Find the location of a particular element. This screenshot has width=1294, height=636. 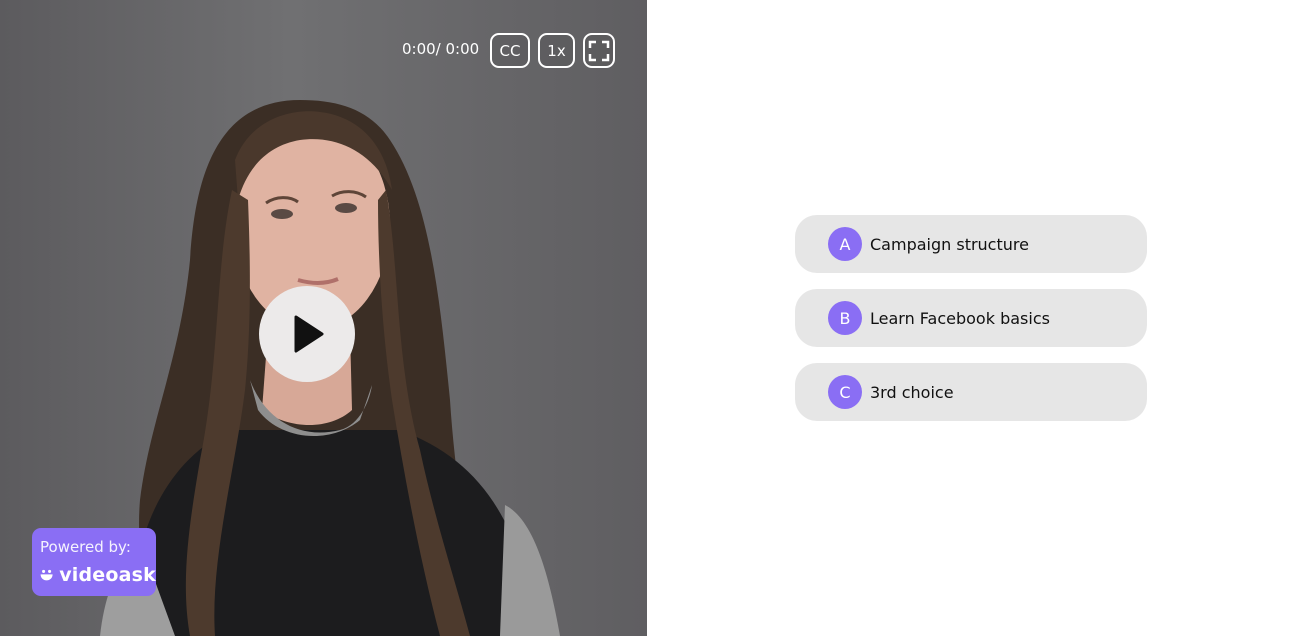

choice-label: Campaign structure is located at coordinates (949, 244).